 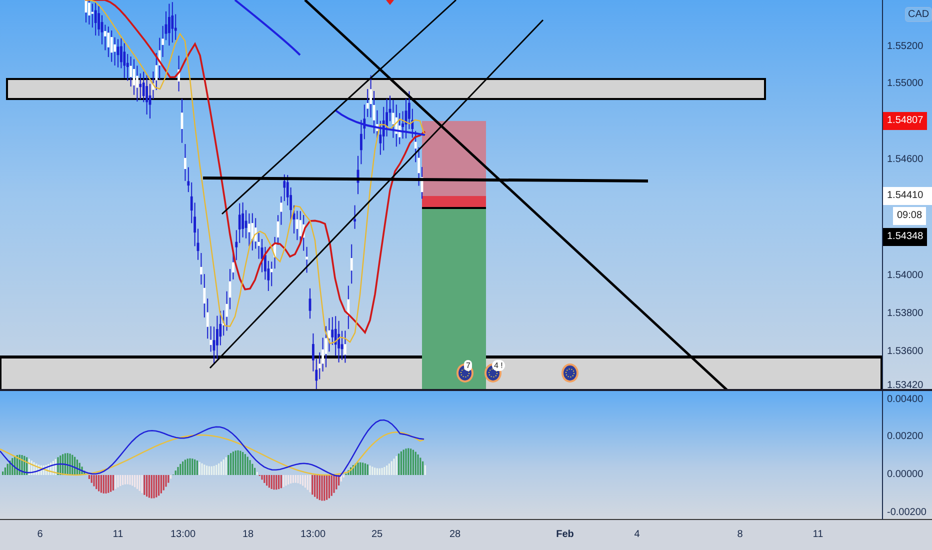 I want to click on indicator-tick-label: 0.00400, so click(x=905, y=400).